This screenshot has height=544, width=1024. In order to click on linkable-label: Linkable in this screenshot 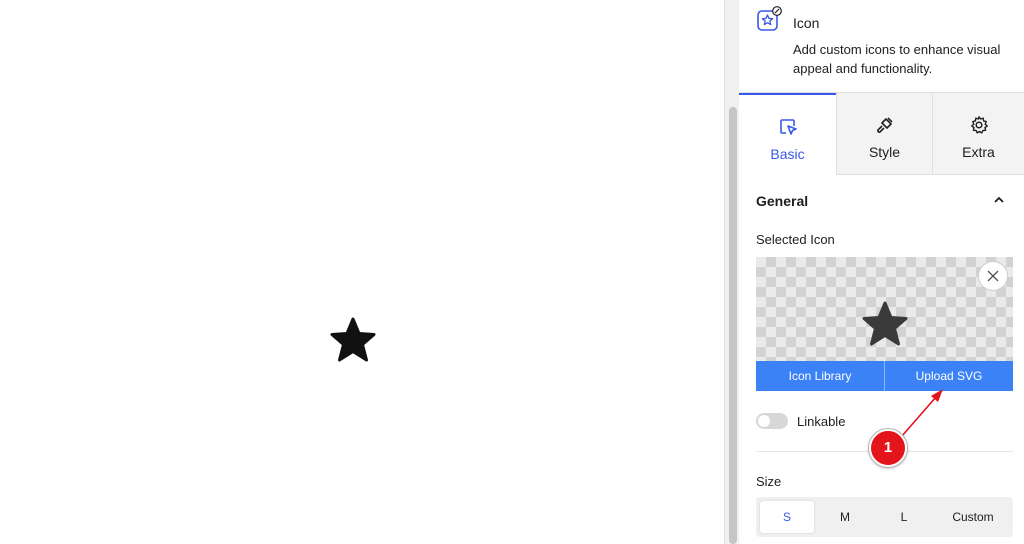, I will do `click(821, 421)`.